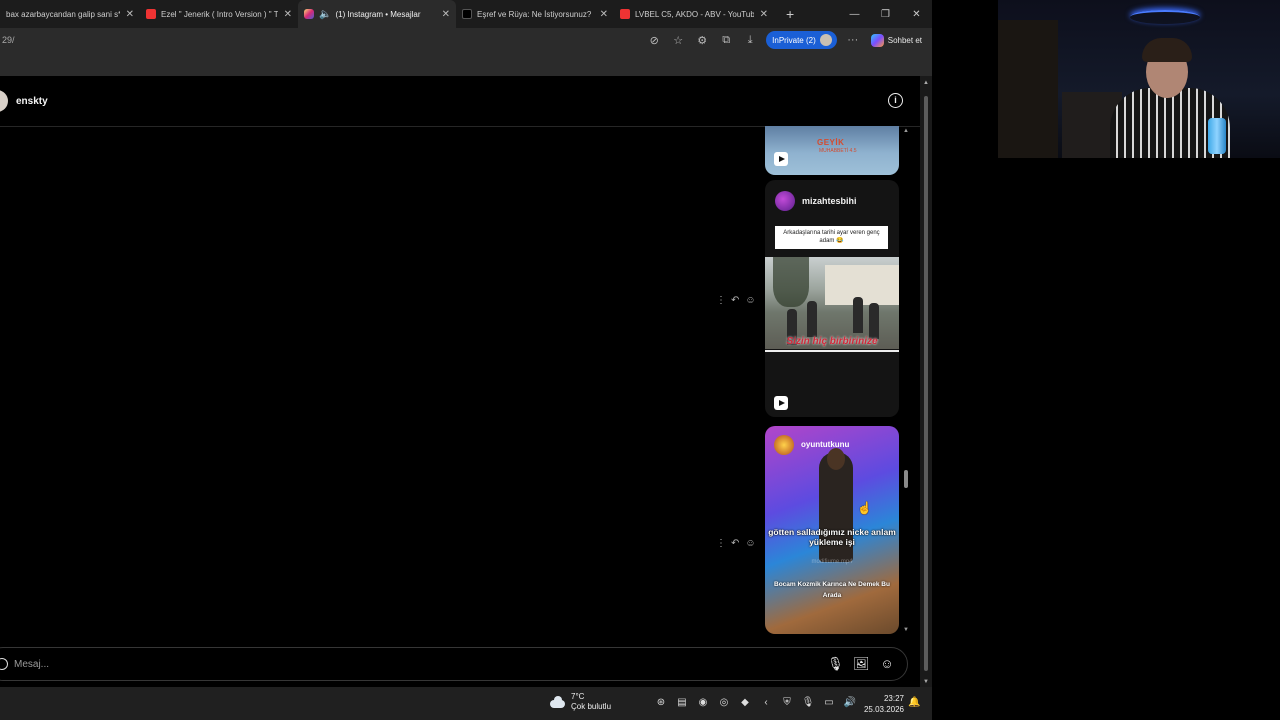 This screenshot has width=1280, height=720. What do you see at coordinates (460, 101) in the screenshot?
I see `dm-header: enskty i` at bounding box center [460, 101].